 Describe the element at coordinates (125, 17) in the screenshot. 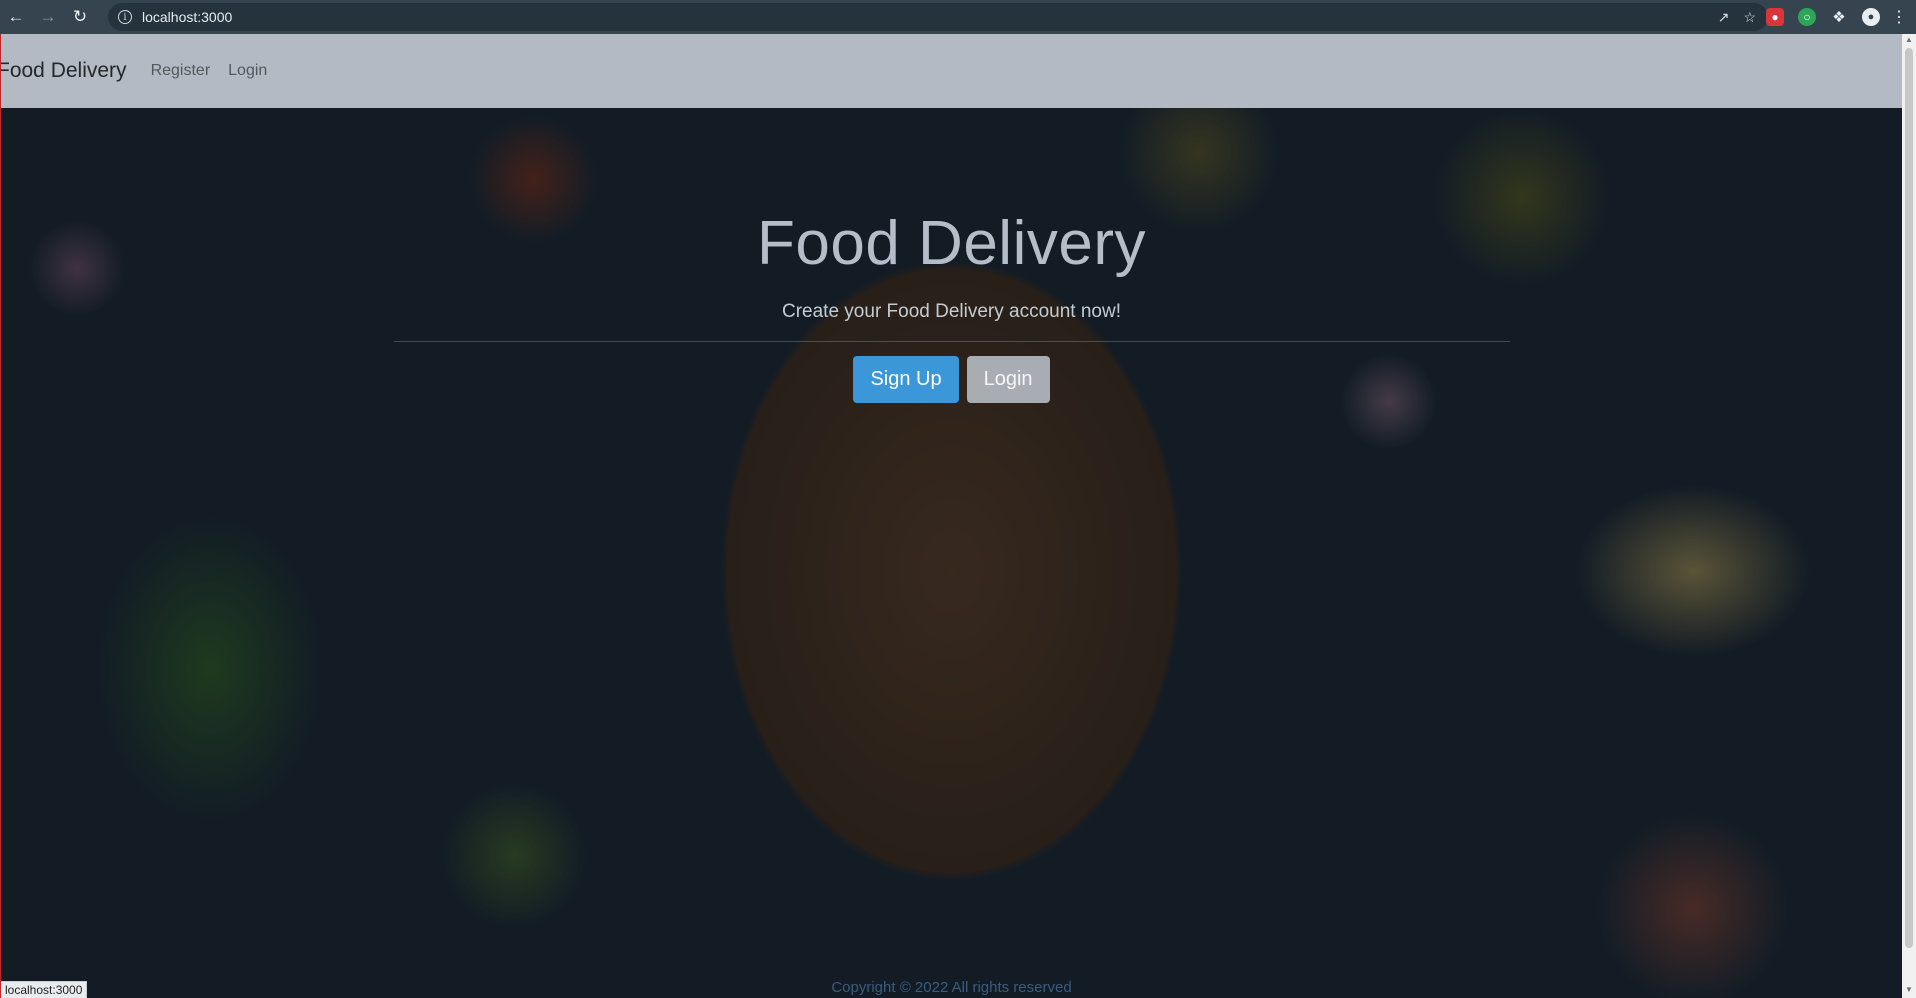

I see `info-icon: i` at that location.